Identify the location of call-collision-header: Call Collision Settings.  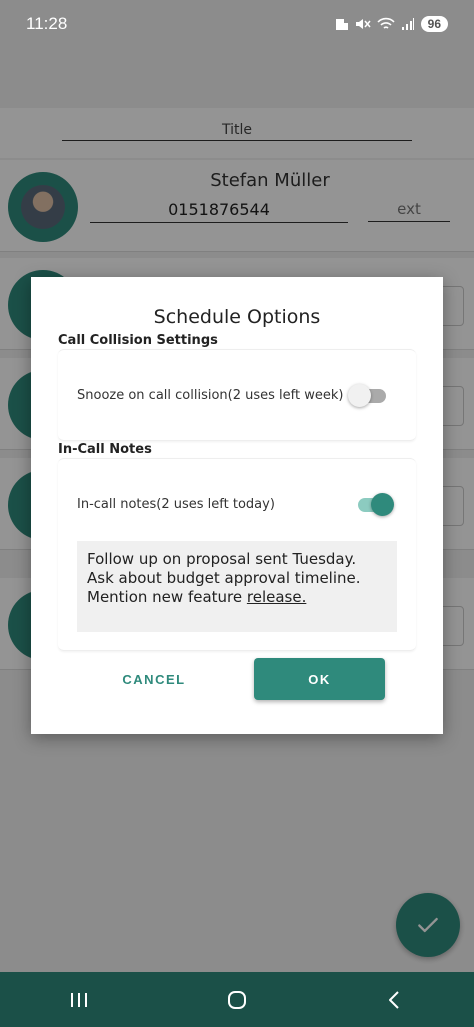
(138, 340).